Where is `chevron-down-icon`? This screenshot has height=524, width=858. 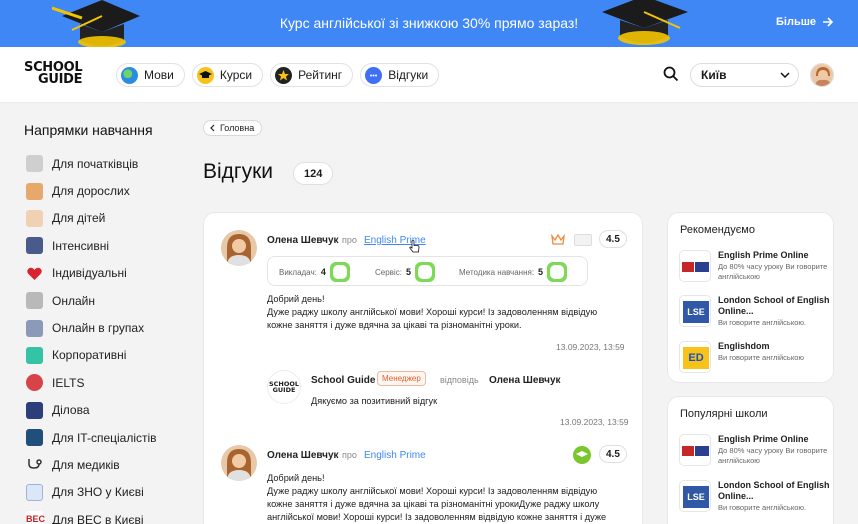
chevron-down-icon is located at coordinates (785, 75).